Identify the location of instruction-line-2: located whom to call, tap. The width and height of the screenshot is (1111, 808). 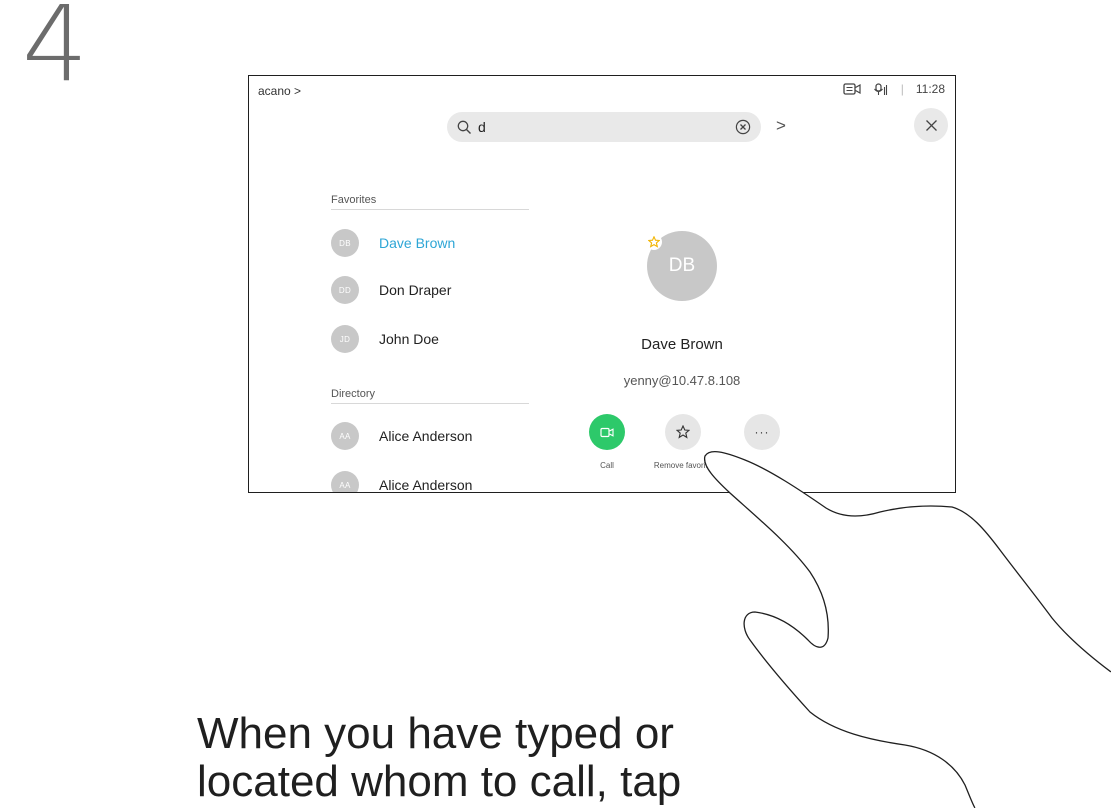
(439, 781).